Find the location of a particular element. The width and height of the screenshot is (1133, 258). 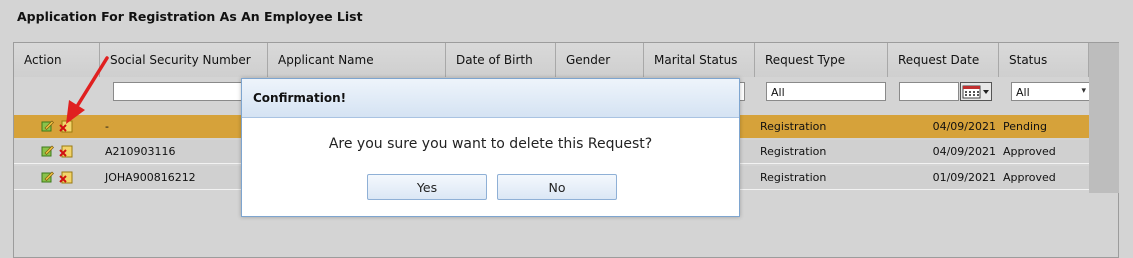

calendar-button is located at coordinates (976, 91).